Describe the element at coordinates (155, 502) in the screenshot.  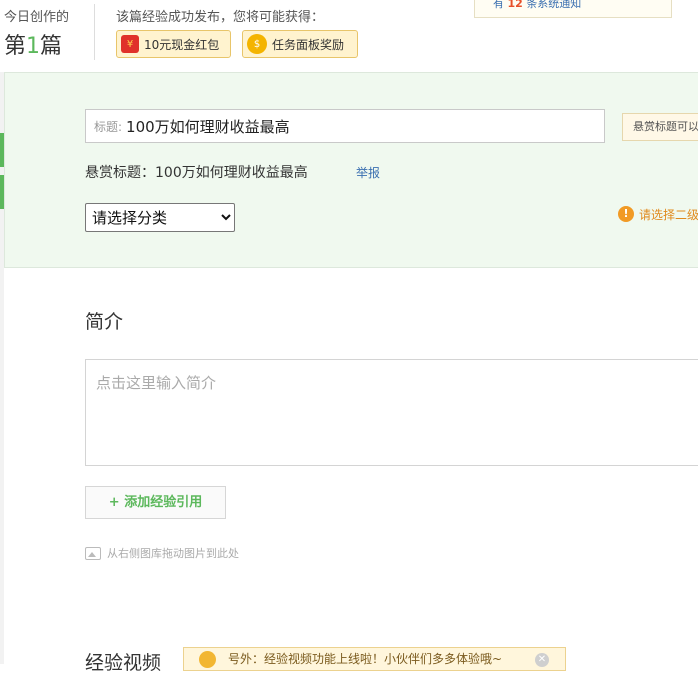
I see `add-experience-reference-button: + 添加经验引用` at that location.